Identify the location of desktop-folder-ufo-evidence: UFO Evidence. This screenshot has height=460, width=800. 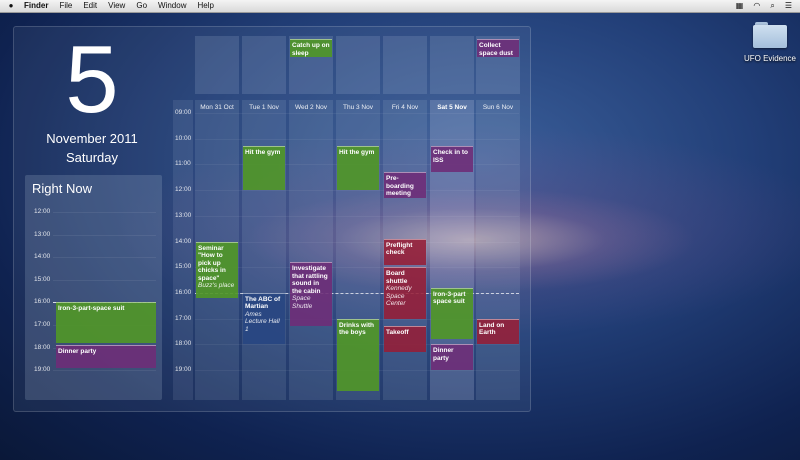
(770, 42).